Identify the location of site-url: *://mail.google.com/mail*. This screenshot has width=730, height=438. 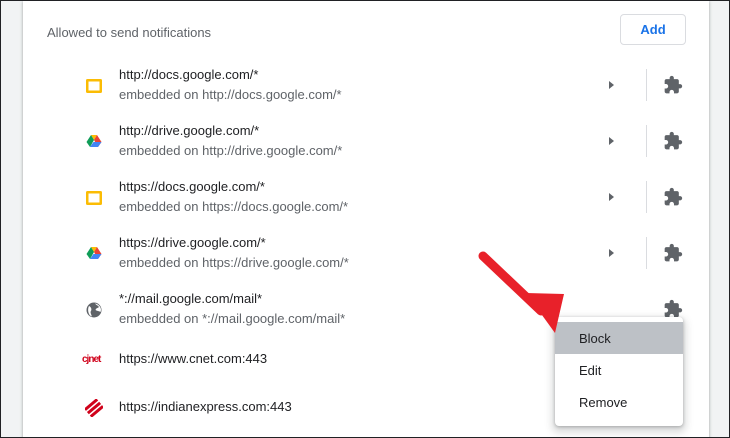
(191, 298).